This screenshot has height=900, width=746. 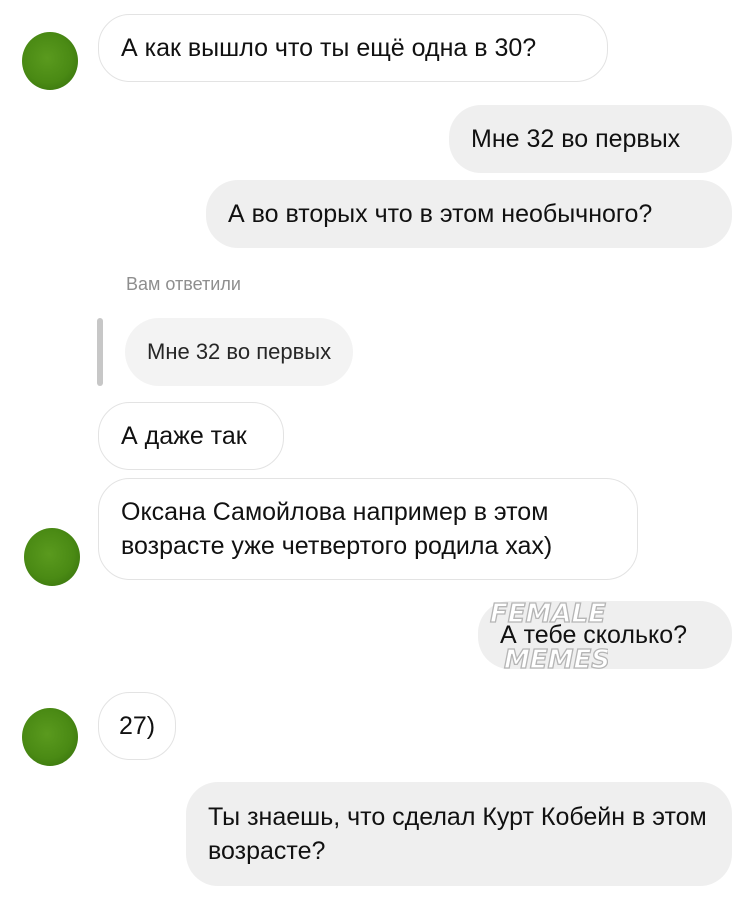 I want to click on outgoing-message: А тебе сколько?, so click(x=605, y=635).